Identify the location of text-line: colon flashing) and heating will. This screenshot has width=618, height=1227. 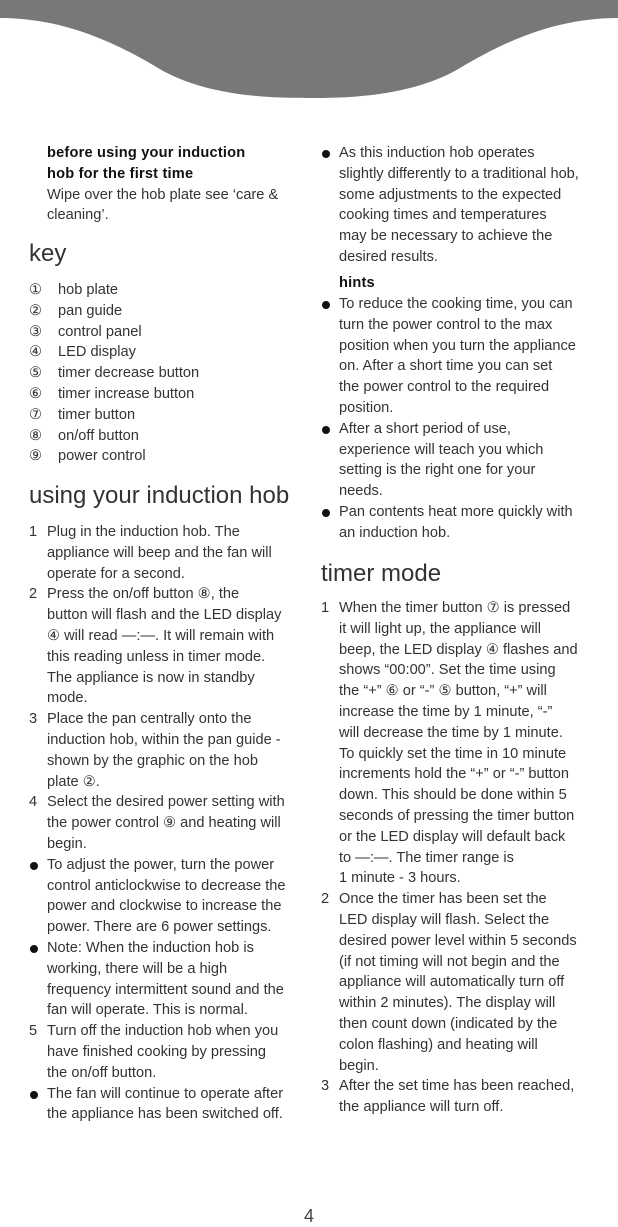
(438, 1044).